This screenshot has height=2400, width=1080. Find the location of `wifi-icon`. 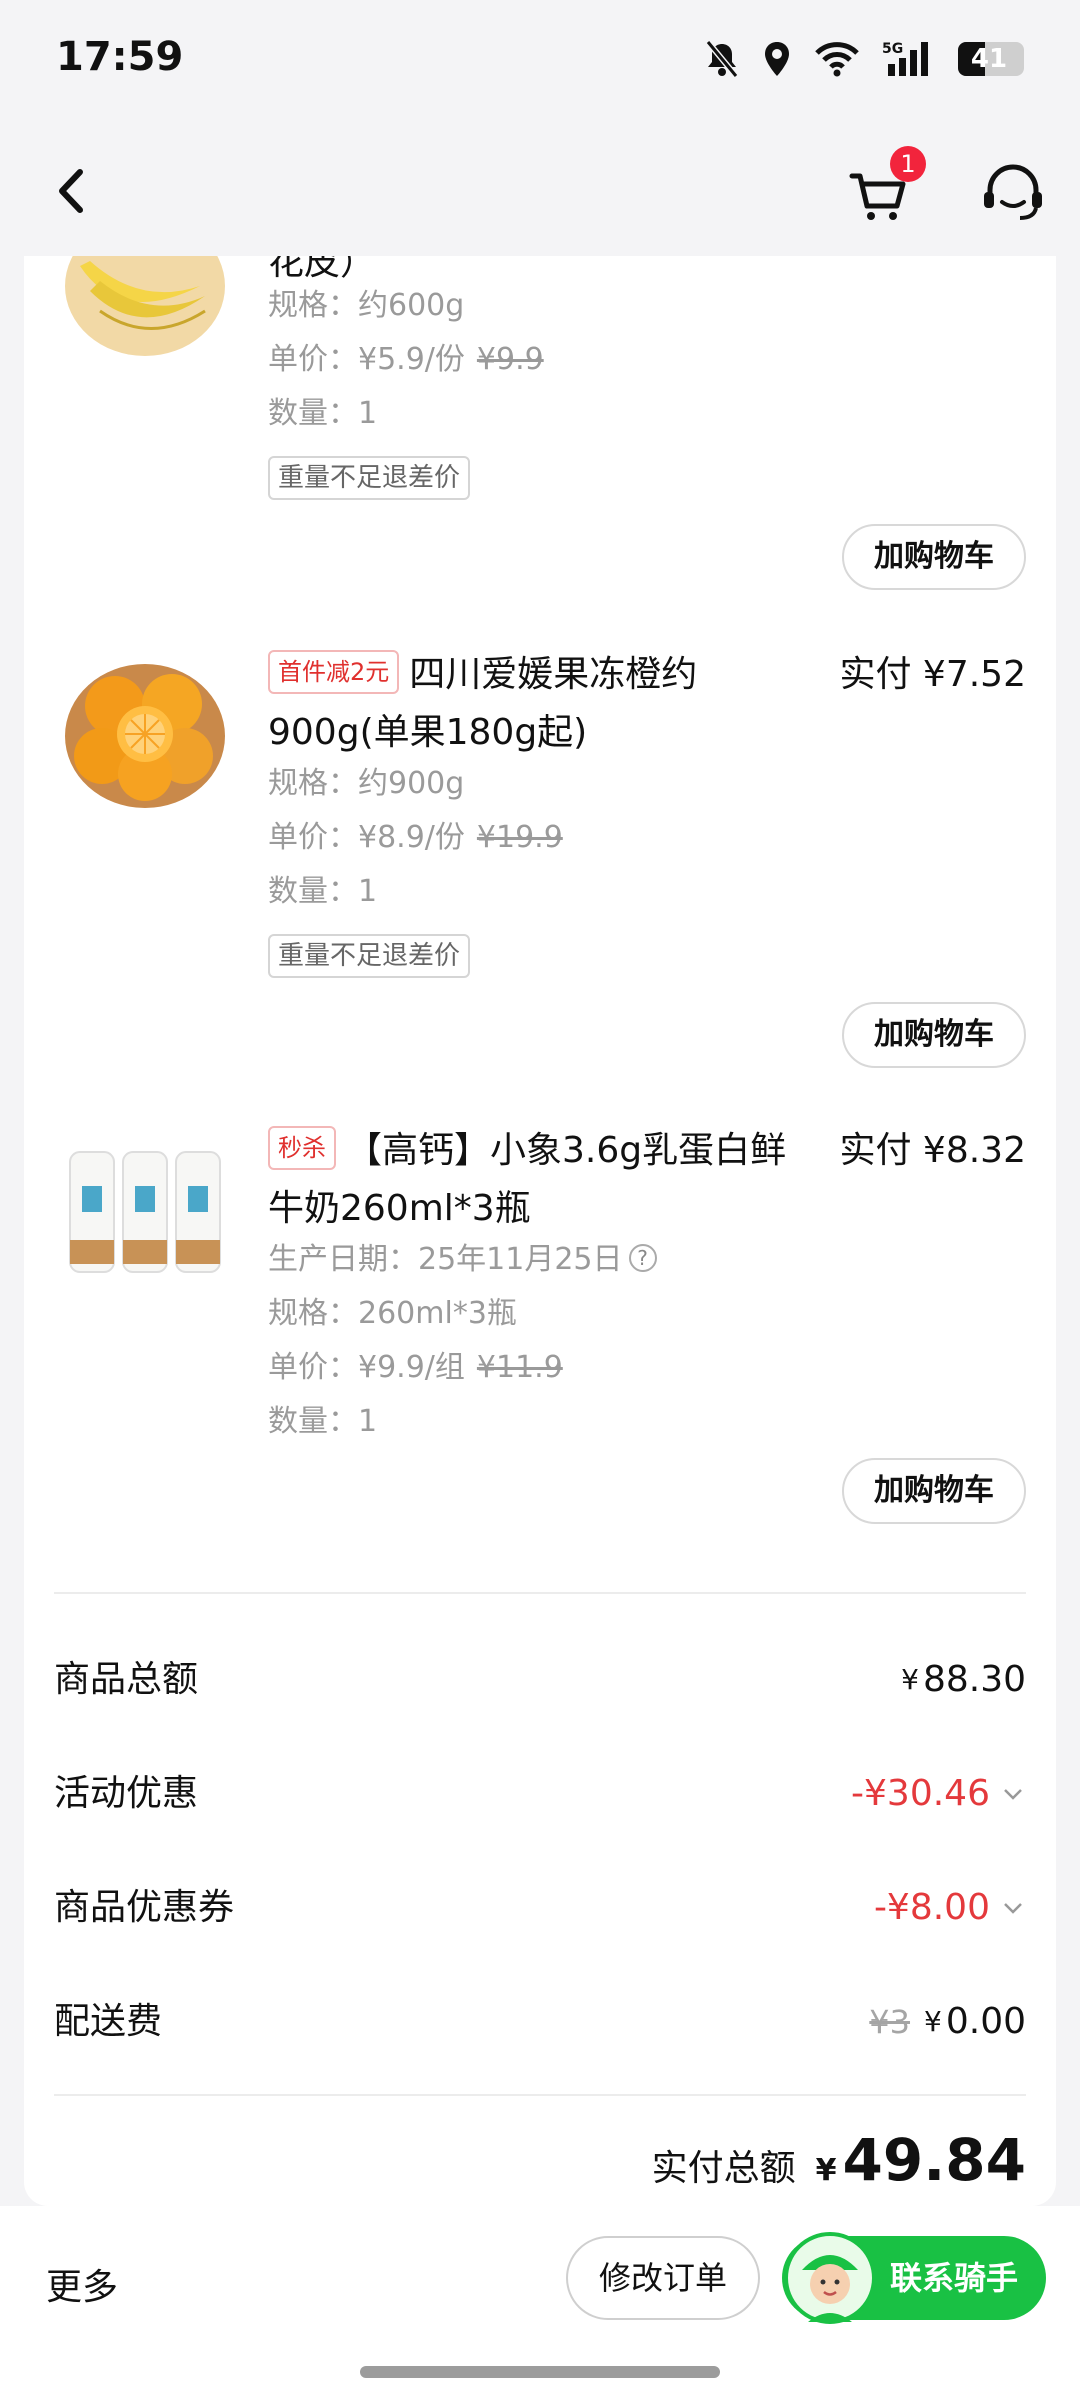

wifi-icon is located at coordinates (837, 59).